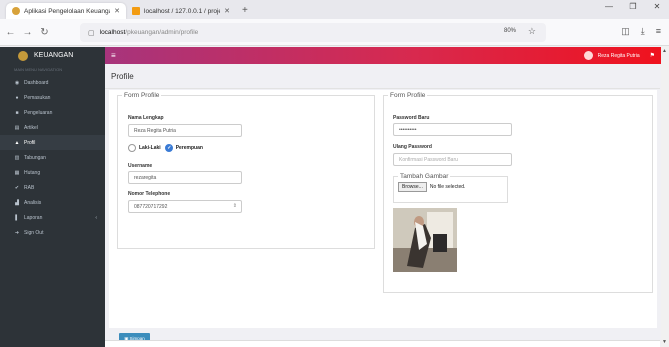 The width and height of the screenshot is (669, 347). I want to click on gender-female-radio, so click(168, 148).